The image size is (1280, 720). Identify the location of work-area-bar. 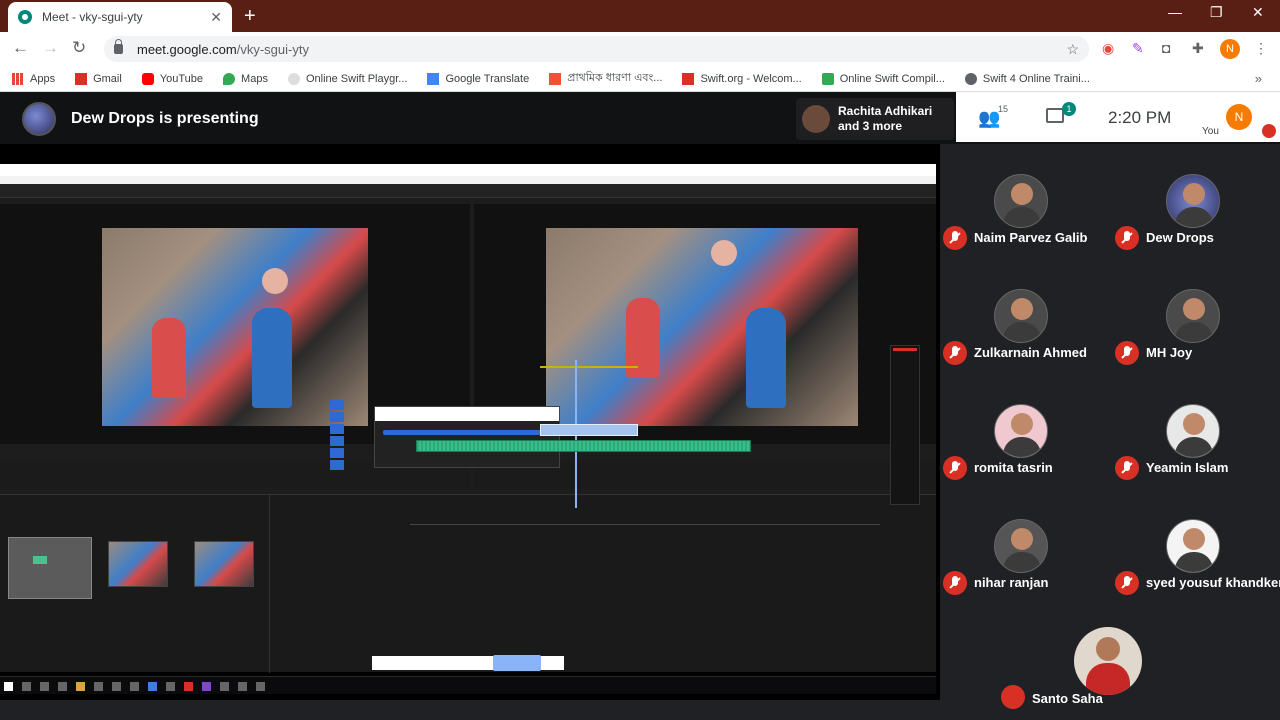
(589, 367).